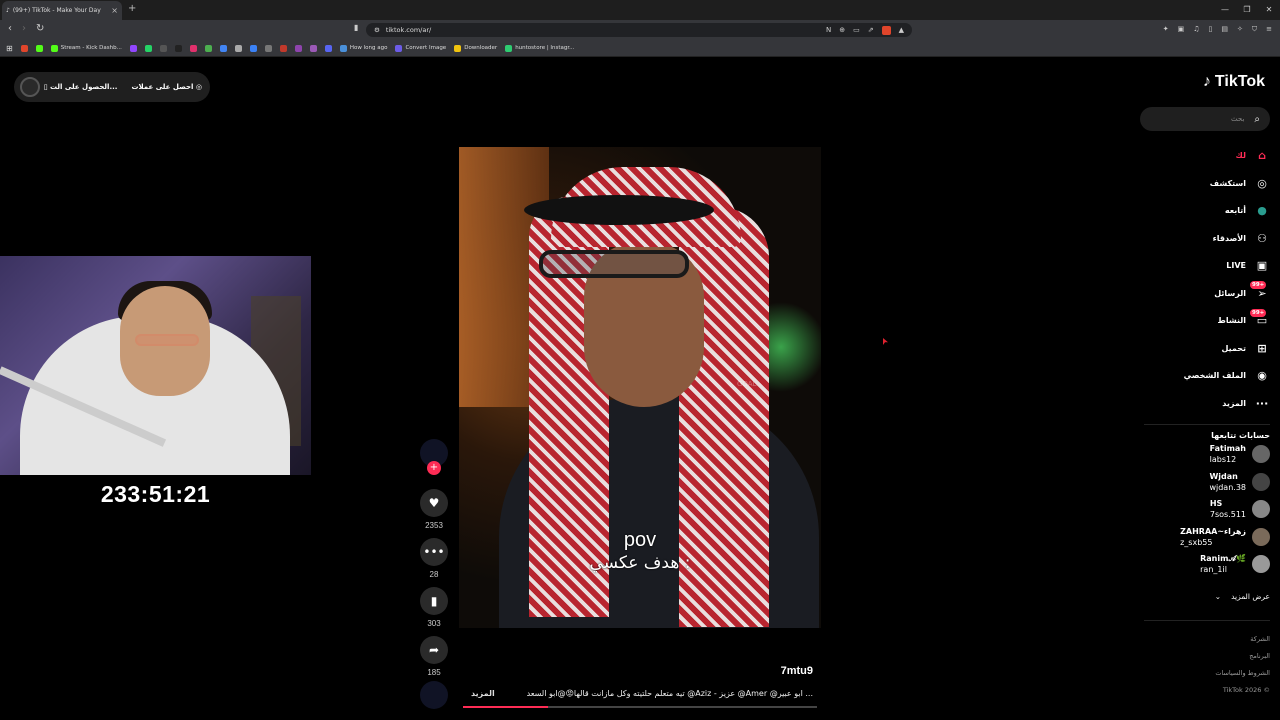 The image size is (1280, 720). What do you see at coordinates (434, 552) in the screenshot?
I see `comment-button: •••` at bounding box center [434, 552].